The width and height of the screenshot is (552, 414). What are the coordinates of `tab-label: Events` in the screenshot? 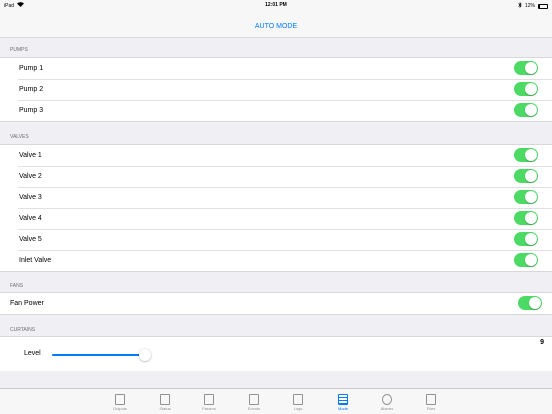 It's located at (254, 408).